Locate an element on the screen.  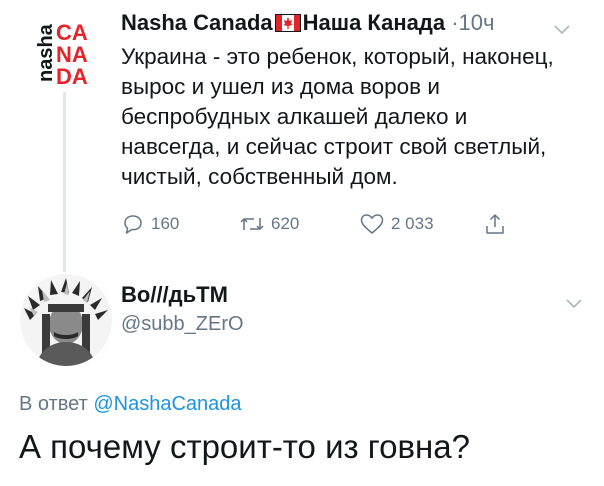
tweet-actions: 160 620 2 033 is located at coordinates (321, 226).